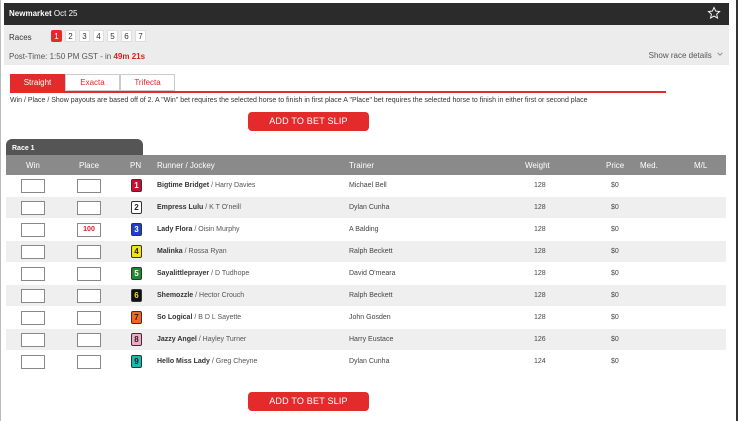 This screenshot has height=421, width=740. Describe the element at coordinates (308, 401) in the screenshot. I see `add-to-bet-slip-button-bottom: ADD TO BET SLIP` at that location.